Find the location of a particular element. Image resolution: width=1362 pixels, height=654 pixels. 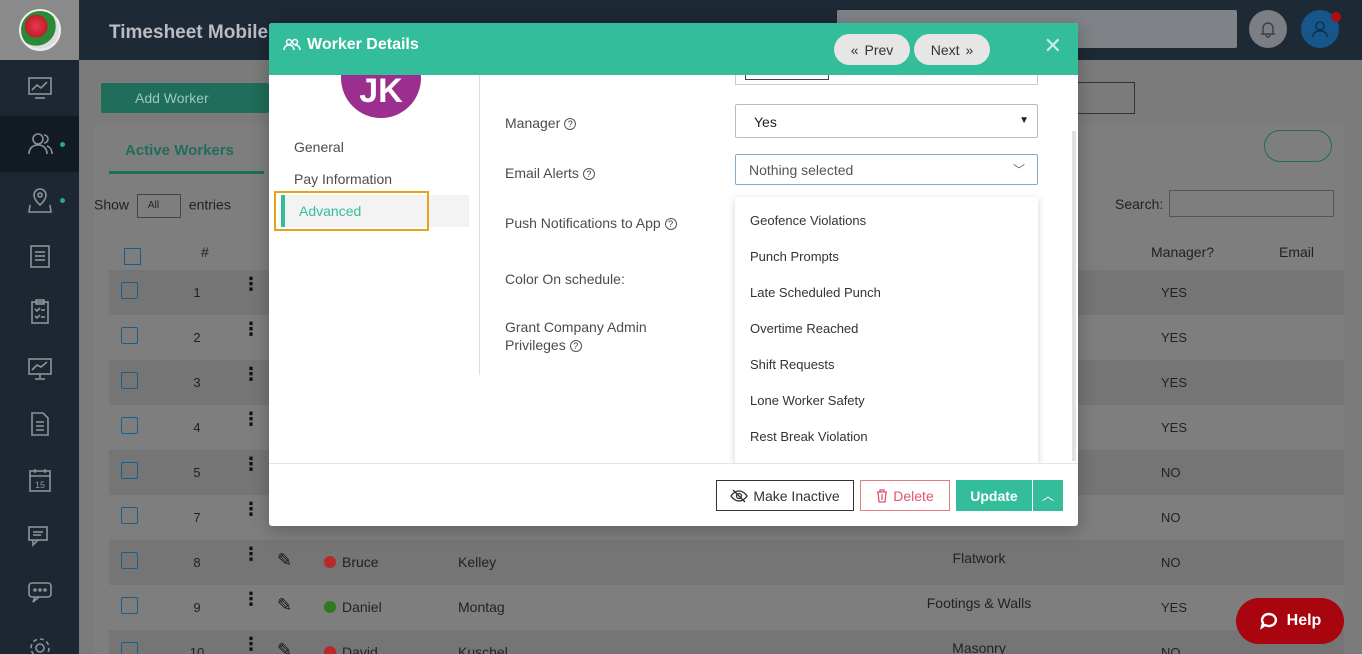

last-name: Kelley is located at coordinates (477, 562).